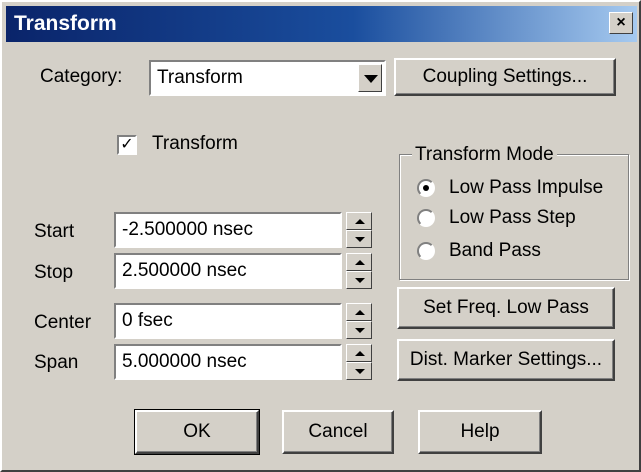  What do you see at coordinates (197, 432) in the screenshot?
I see `ok-button: OK` at bounding box center [197, 432].